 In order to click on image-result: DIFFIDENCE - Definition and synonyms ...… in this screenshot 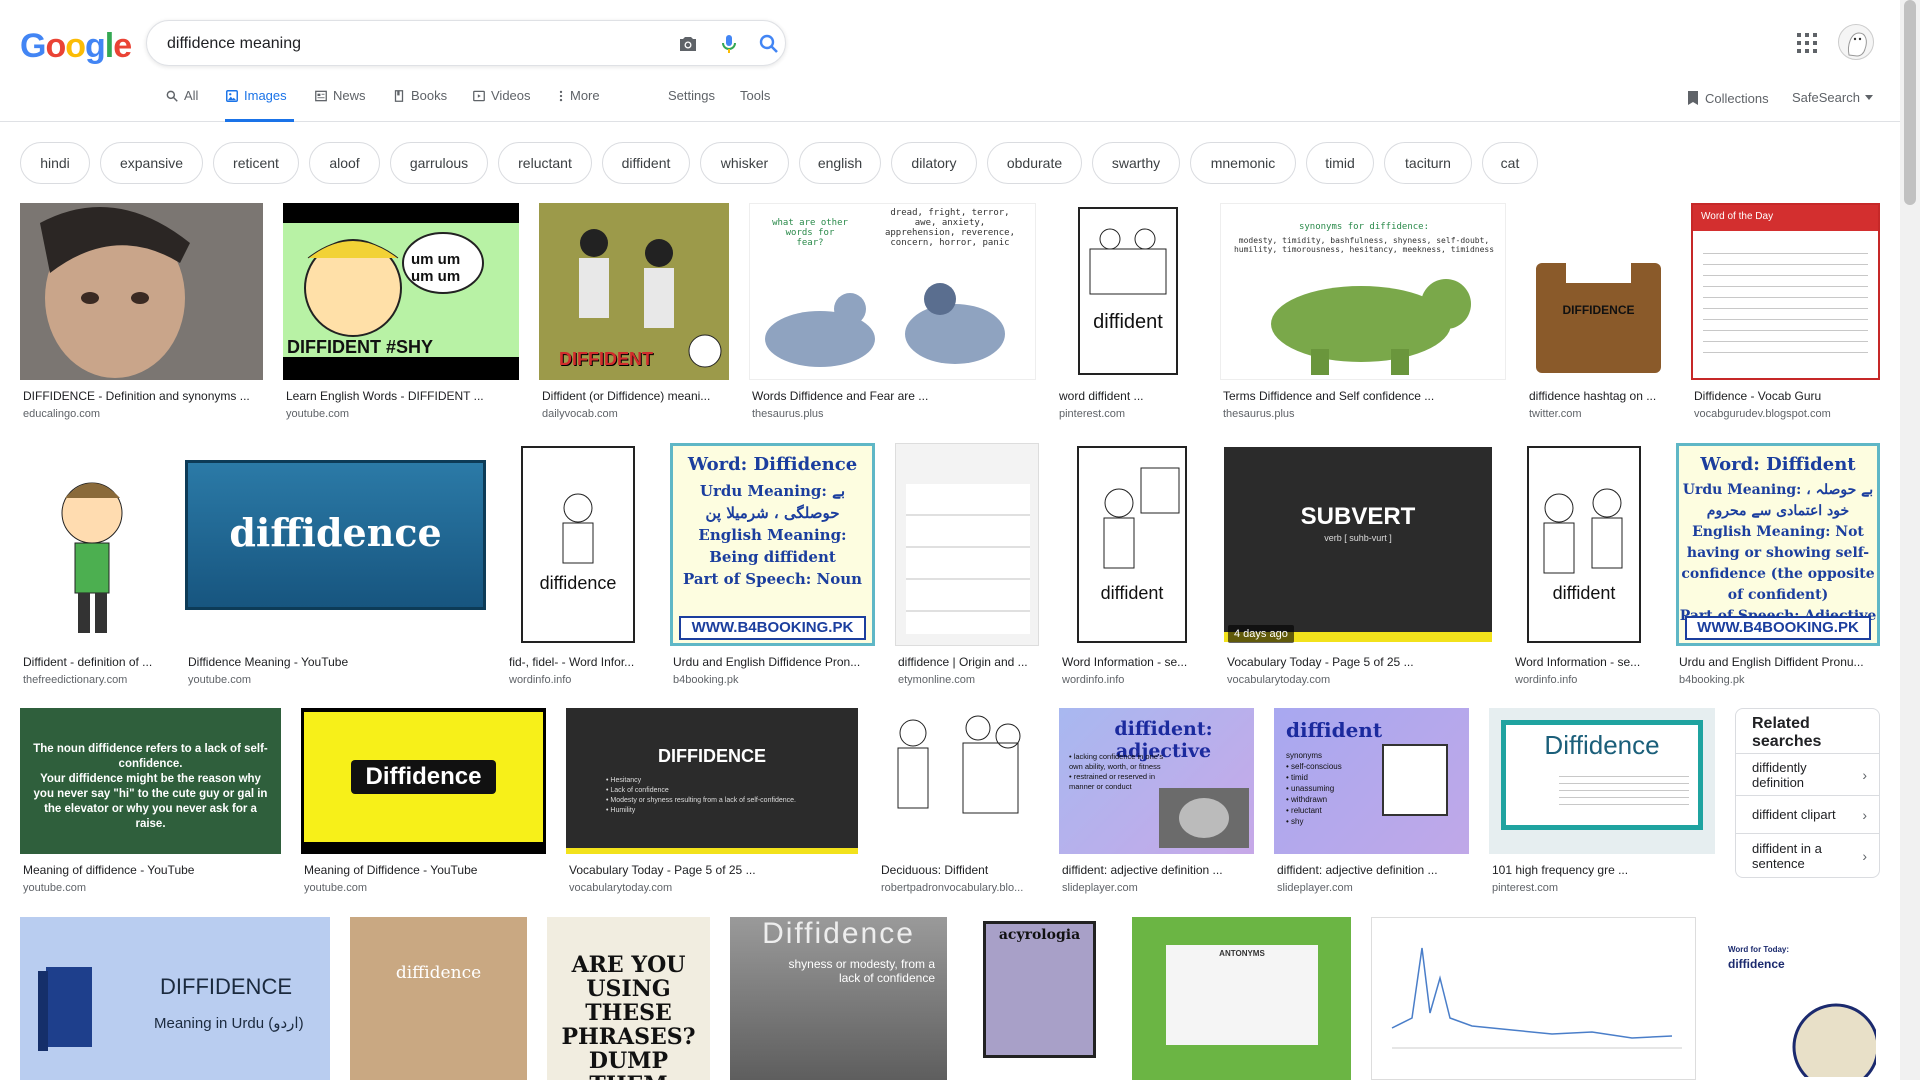, I will do `click(141, 313)`.